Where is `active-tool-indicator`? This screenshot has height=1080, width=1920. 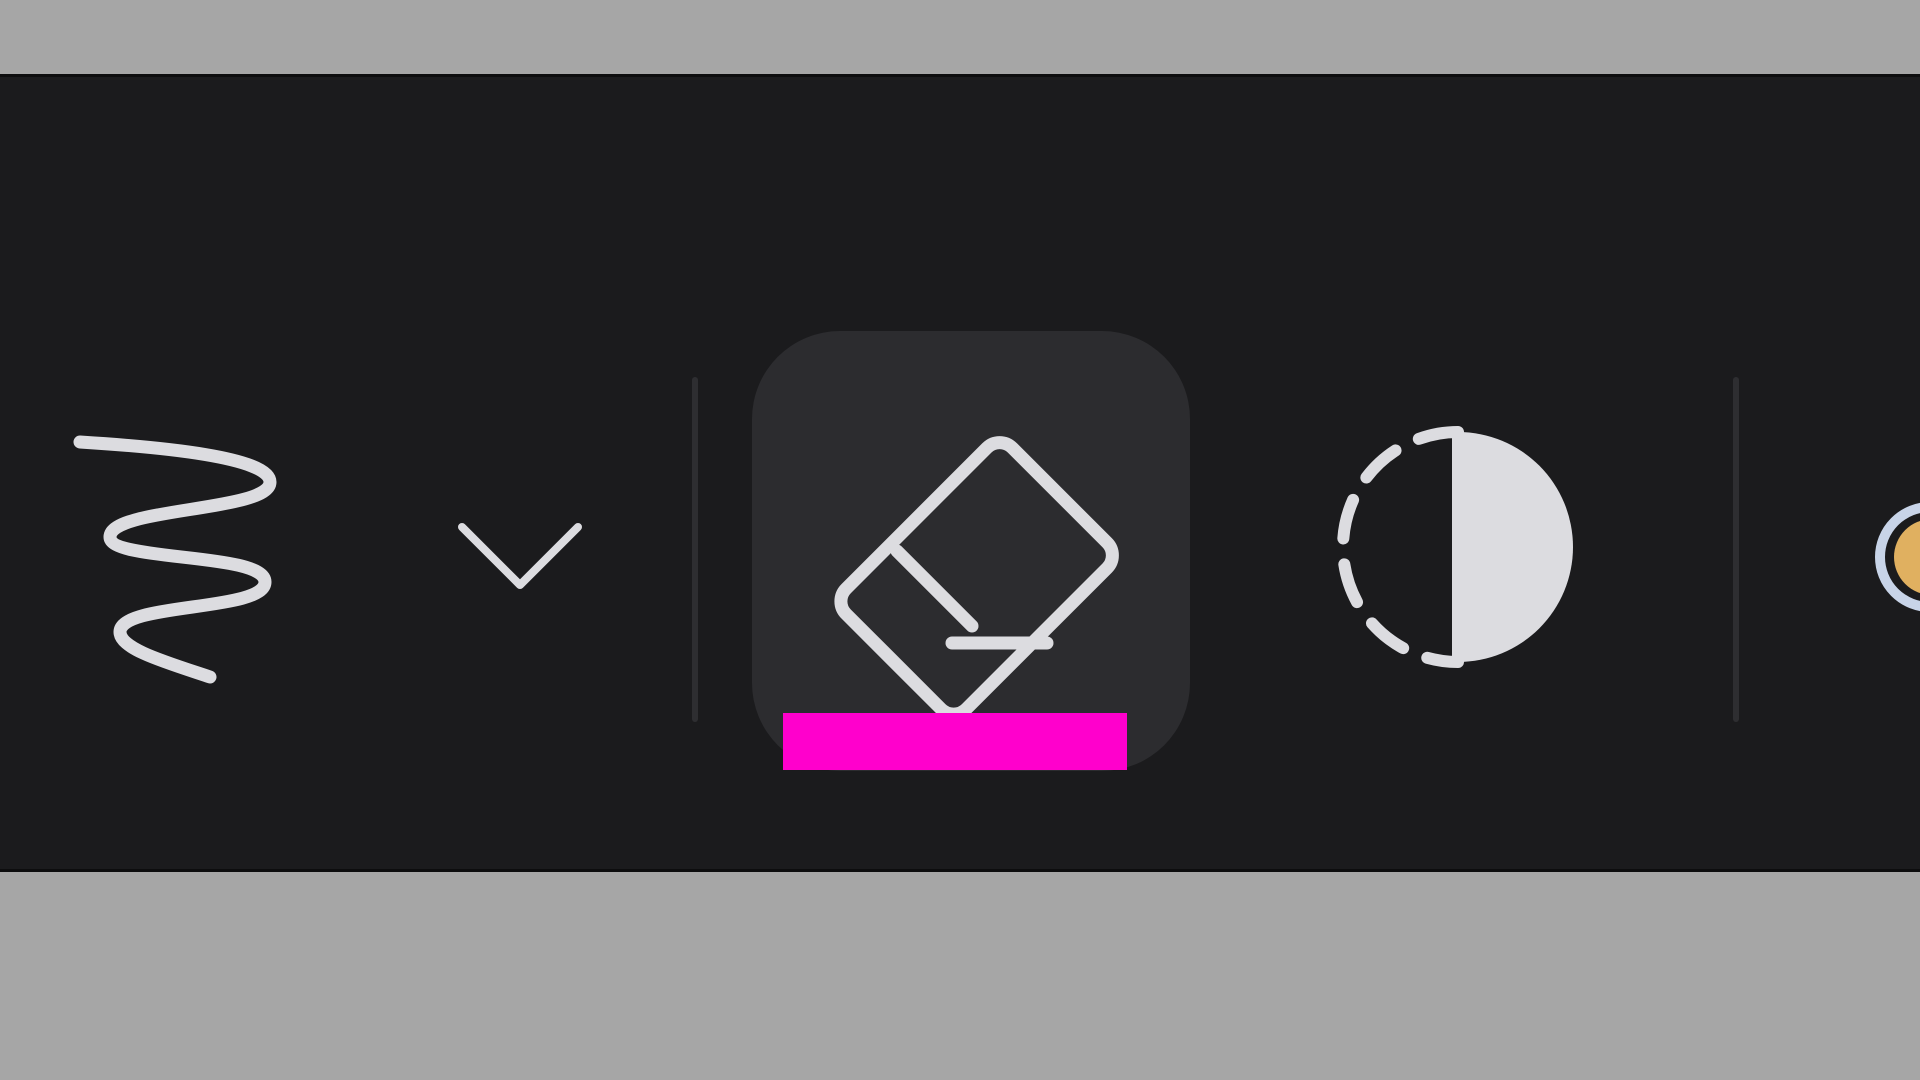
active-tool-indicator is located at coordinates (955, 741).